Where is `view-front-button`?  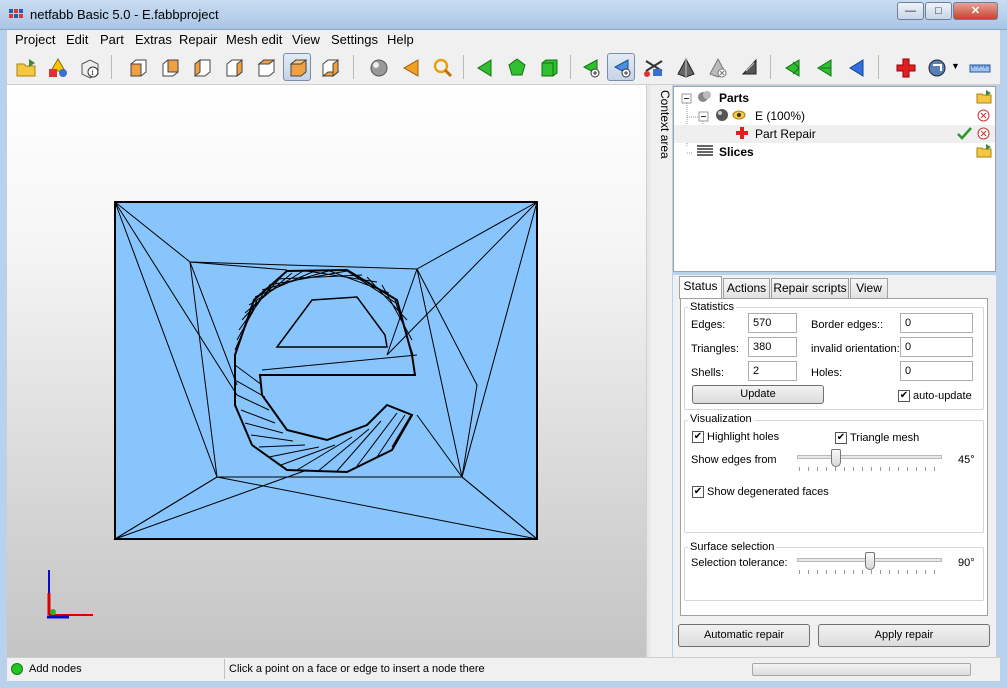 view-front-button is located at coordinates (137, 67).